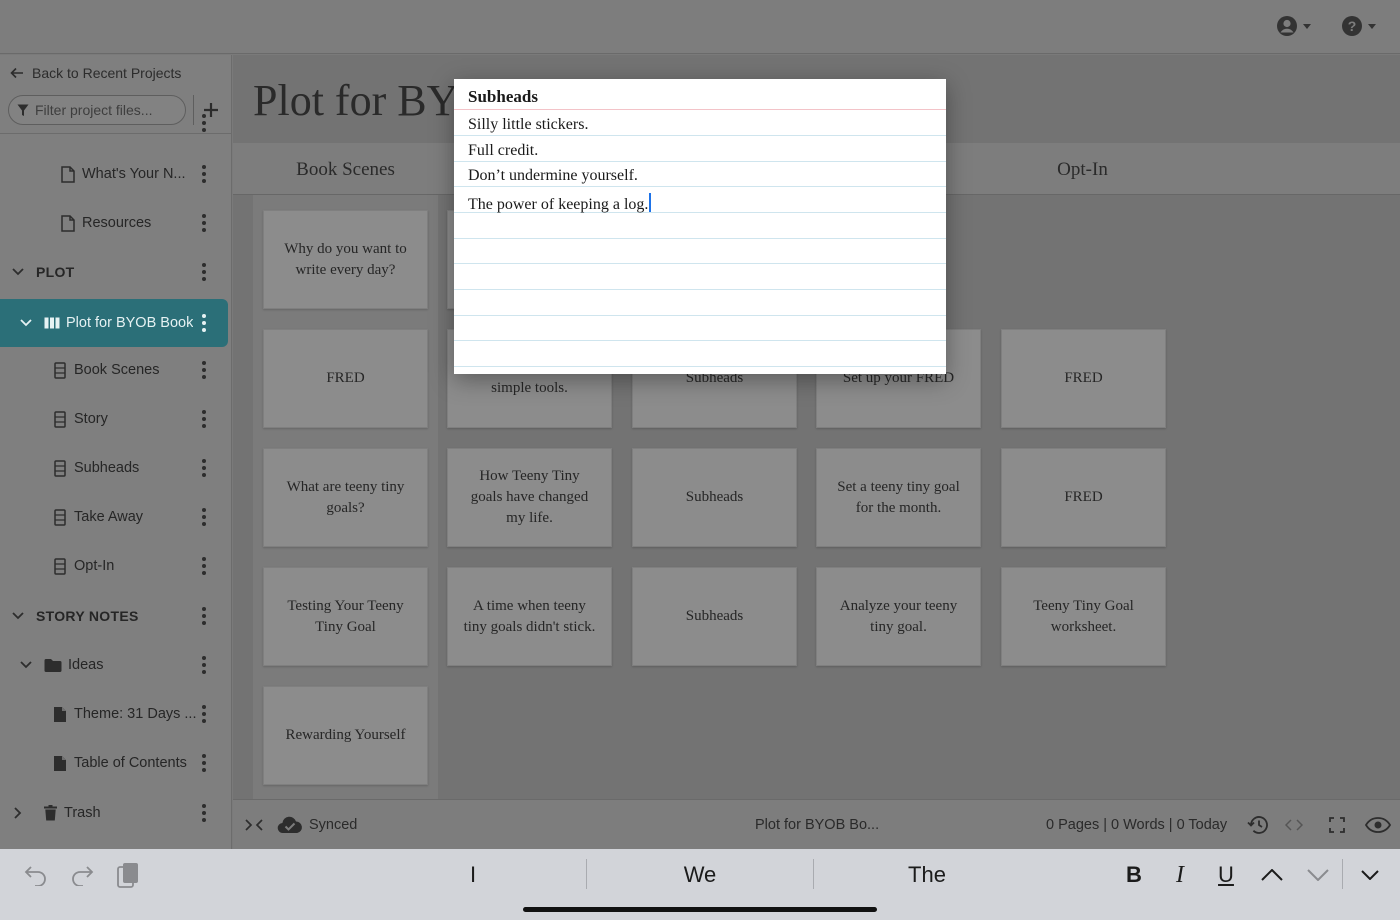 The height and width of the screenshot is (920, 1400). I want to click on underline-button: U, so click(1226, 875).